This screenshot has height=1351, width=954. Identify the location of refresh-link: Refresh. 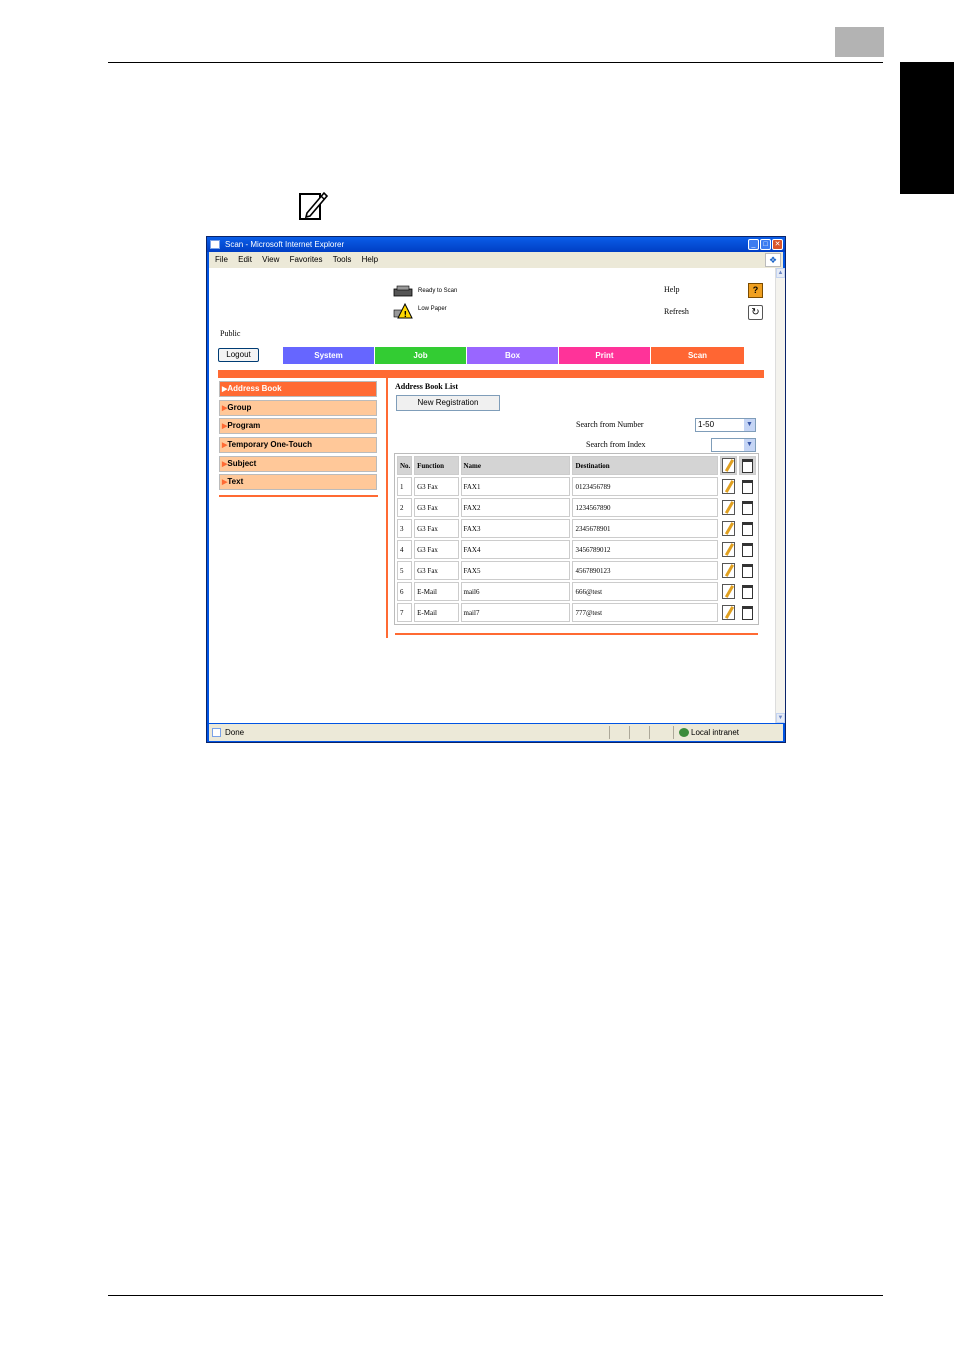
(676, 311).